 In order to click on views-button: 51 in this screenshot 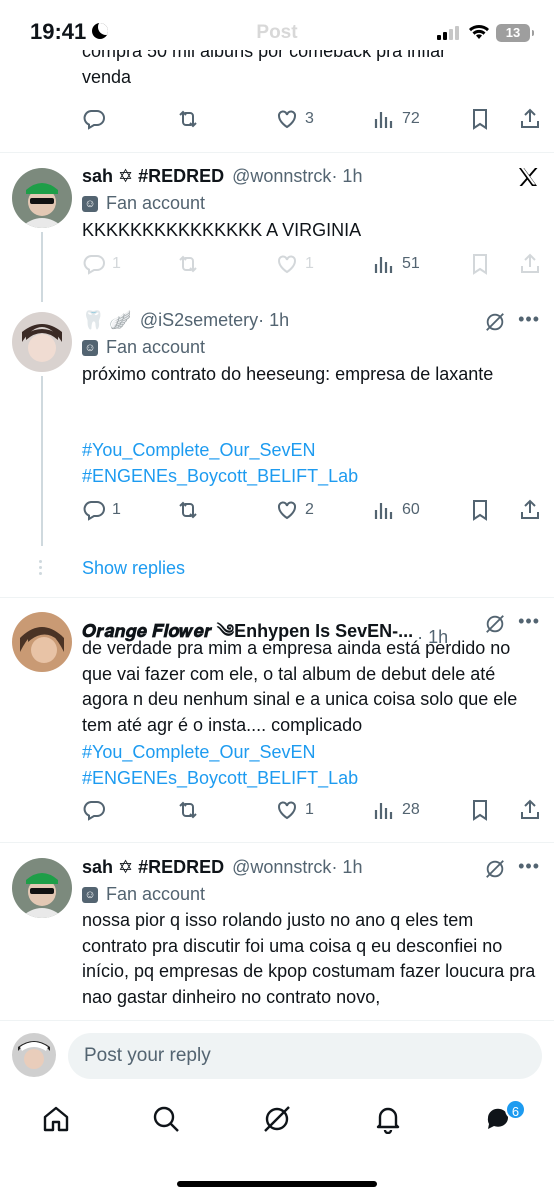, I will do `click(396, 264)`.